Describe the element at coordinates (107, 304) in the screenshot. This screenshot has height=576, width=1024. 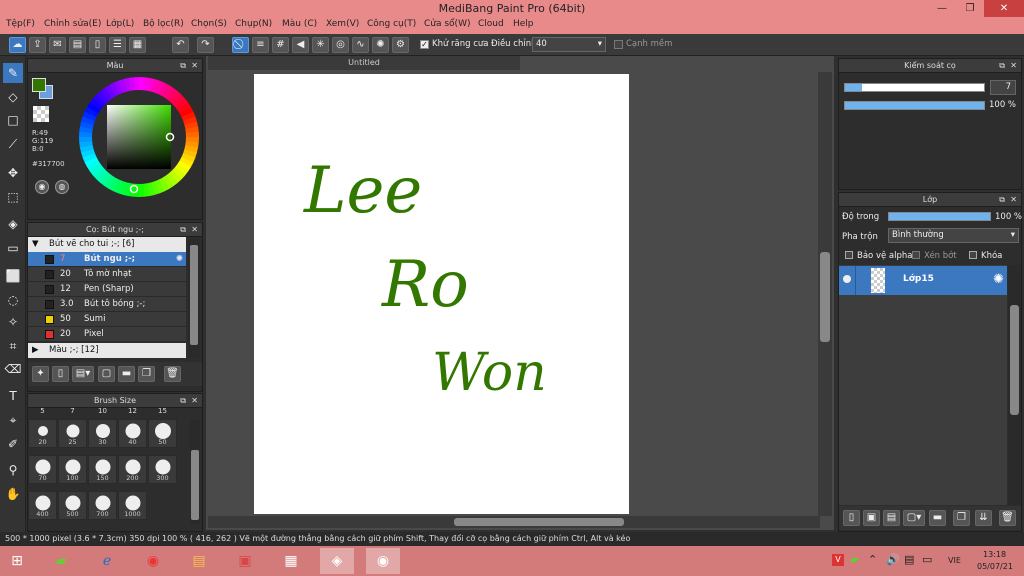
I see `brush-item: 3.0 Bút tô bóng ;-;` at that location.